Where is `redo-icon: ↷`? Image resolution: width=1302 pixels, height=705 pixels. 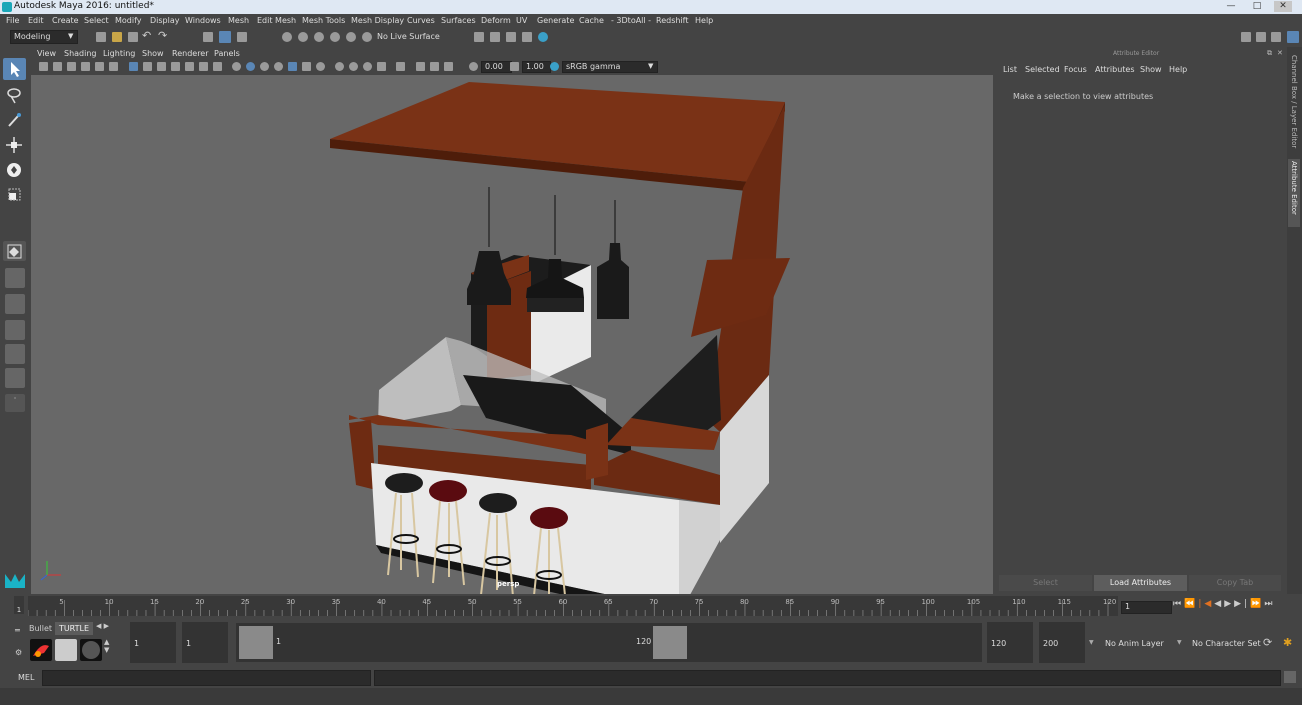
redo-icon: ↷ is located at coordinates (162, 35).